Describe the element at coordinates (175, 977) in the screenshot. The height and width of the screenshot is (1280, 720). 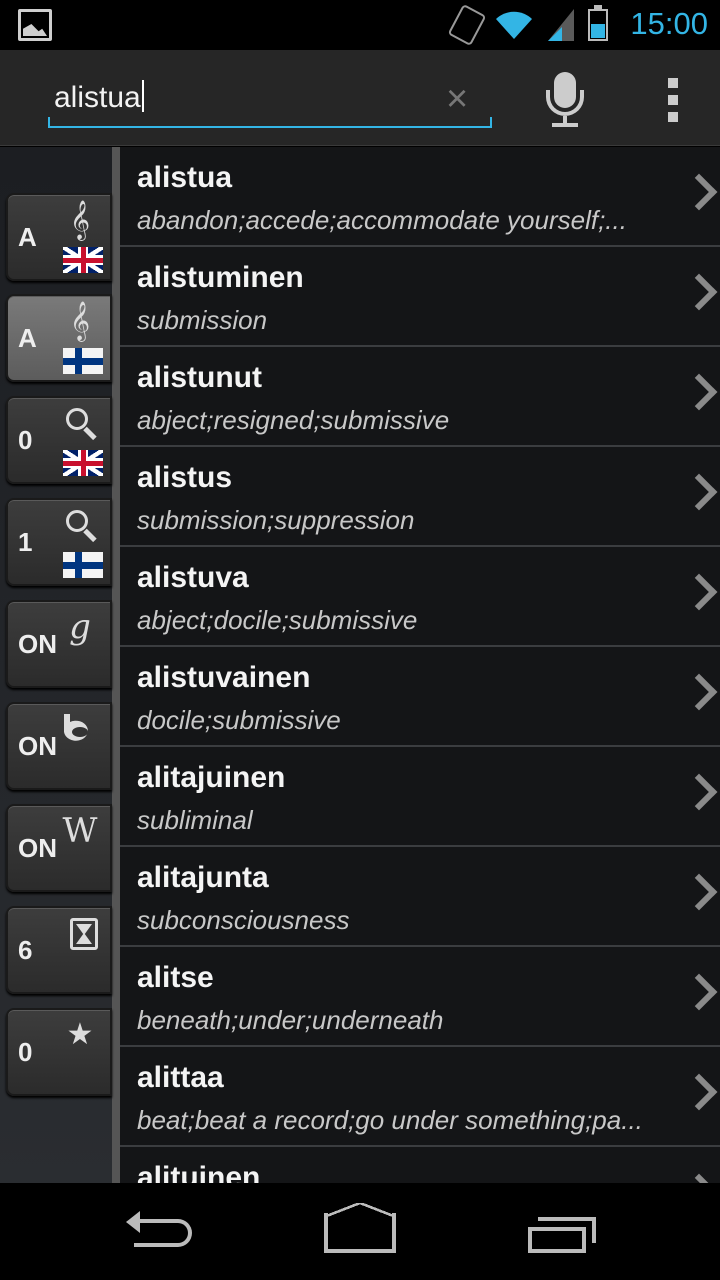
I see `entry-word: alitse` at that location.